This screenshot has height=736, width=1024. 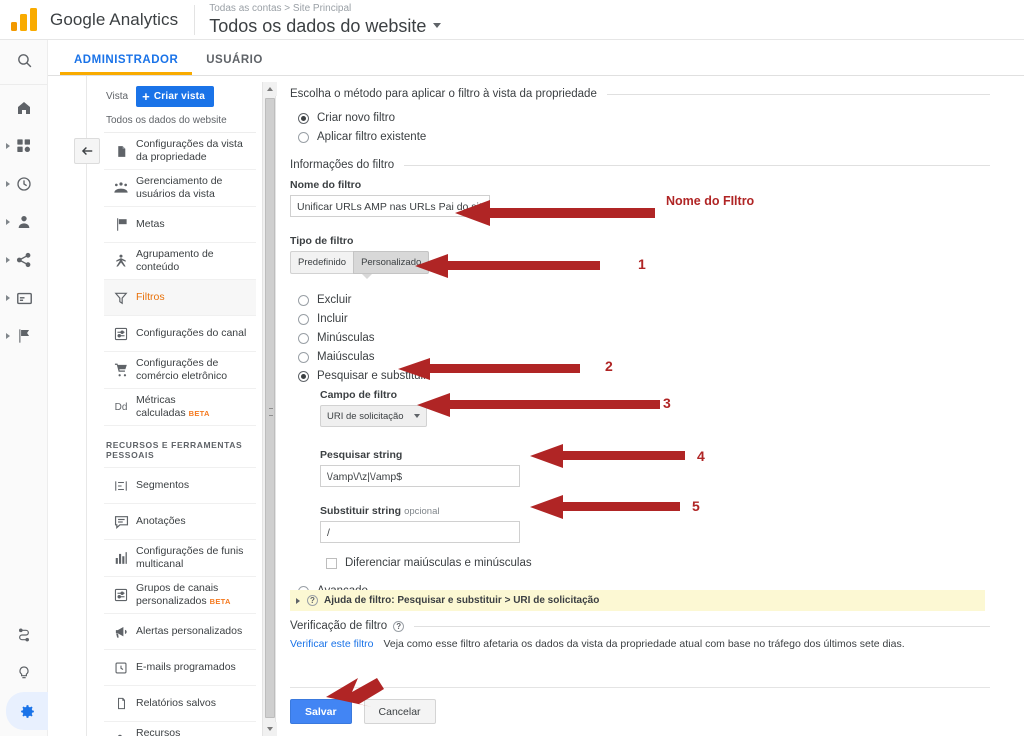 What do you see at coordinates (270, 729) in the screenshot?
I see `scroll-down-arrow-icon` at bounding box center [270, 729].